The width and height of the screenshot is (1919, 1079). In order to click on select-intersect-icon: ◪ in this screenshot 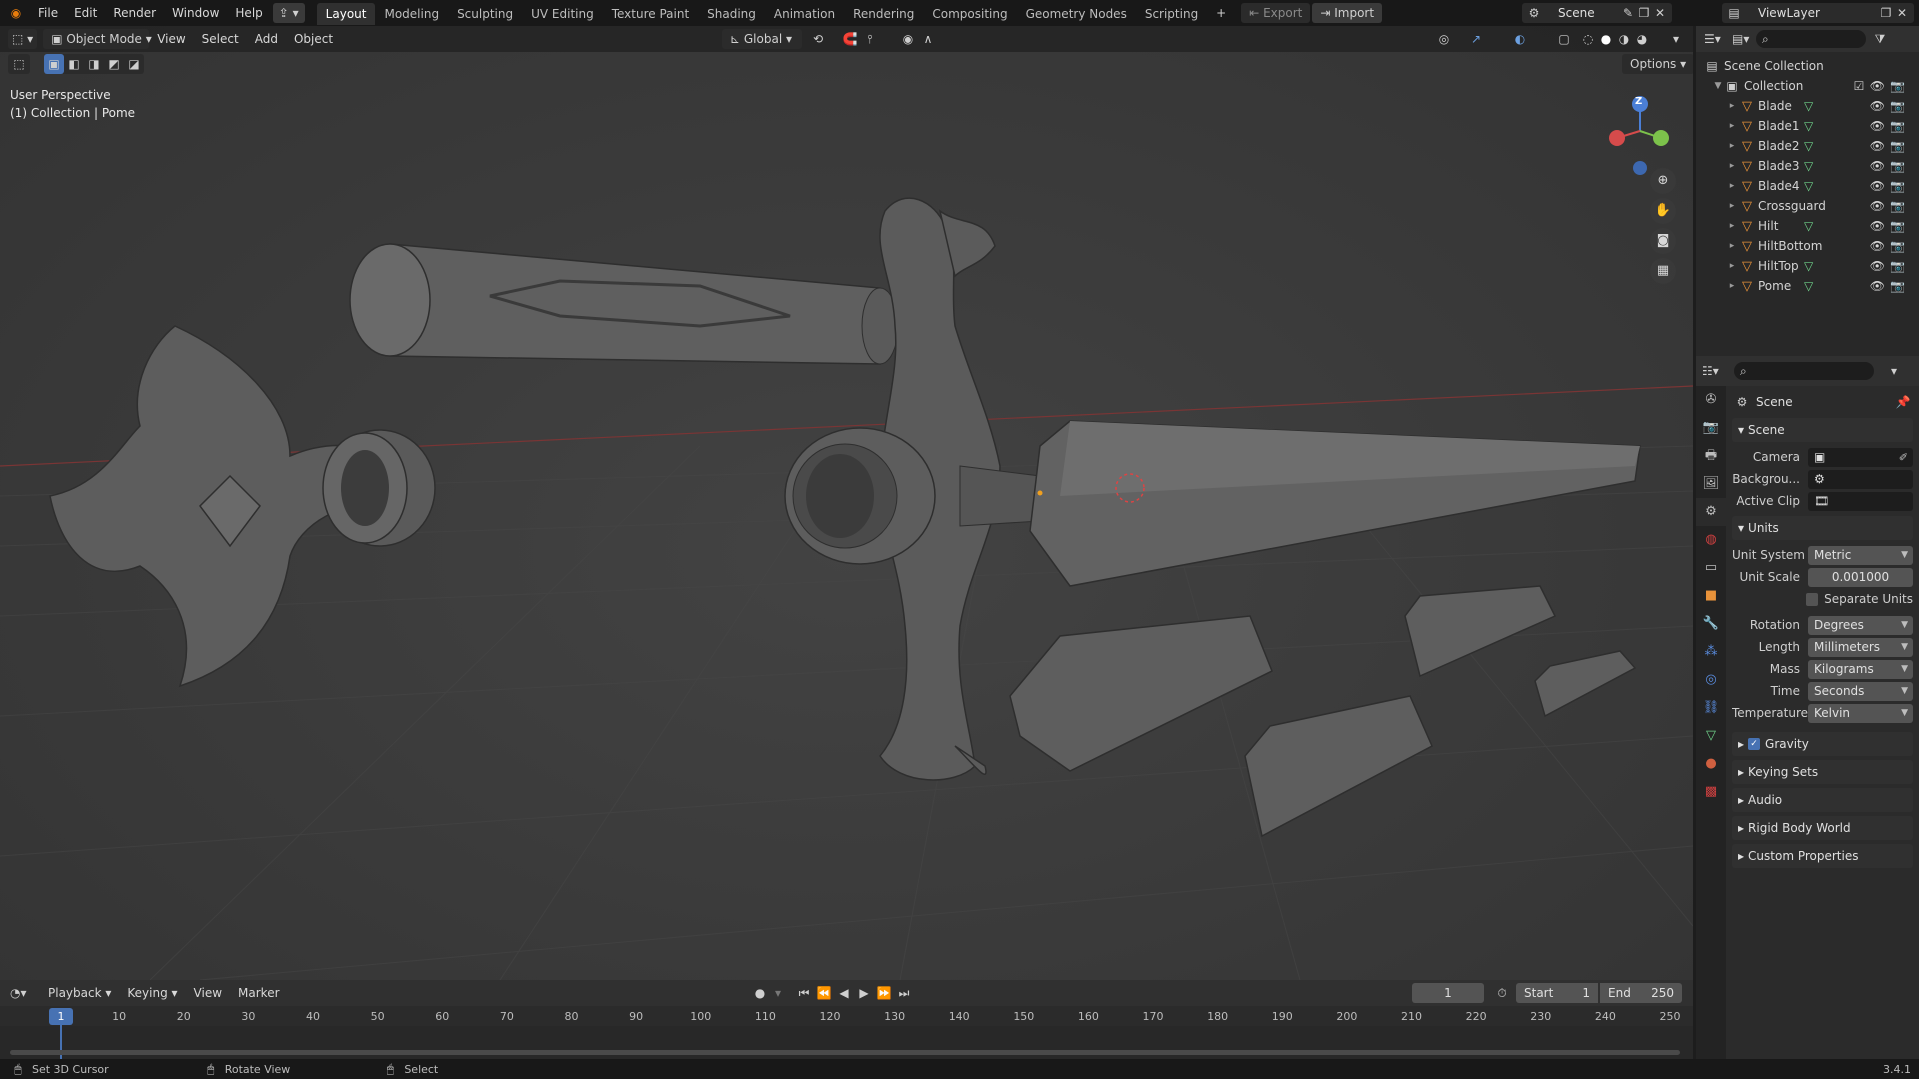, I will do `click(134, 64)`.